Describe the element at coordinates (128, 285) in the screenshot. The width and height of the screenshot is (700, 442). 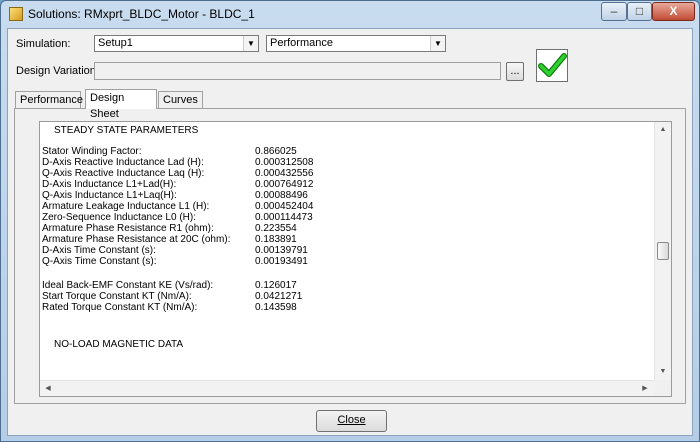
I see `param-name: Ideal Back-EMF Constant KE (Vs/rad):` at that location.